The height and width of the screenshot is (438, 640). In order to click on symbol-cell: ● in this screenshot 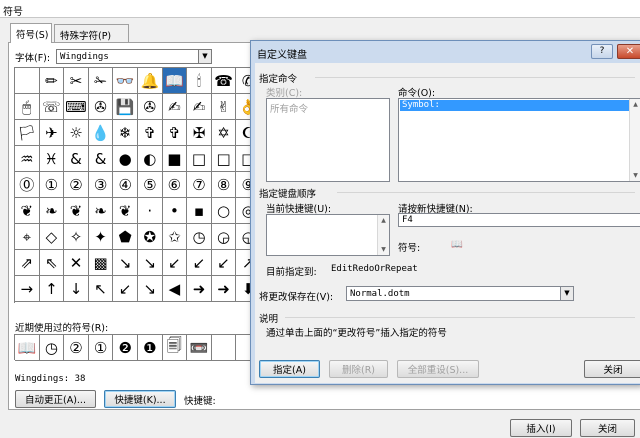, I will do `click(125, 159)`.